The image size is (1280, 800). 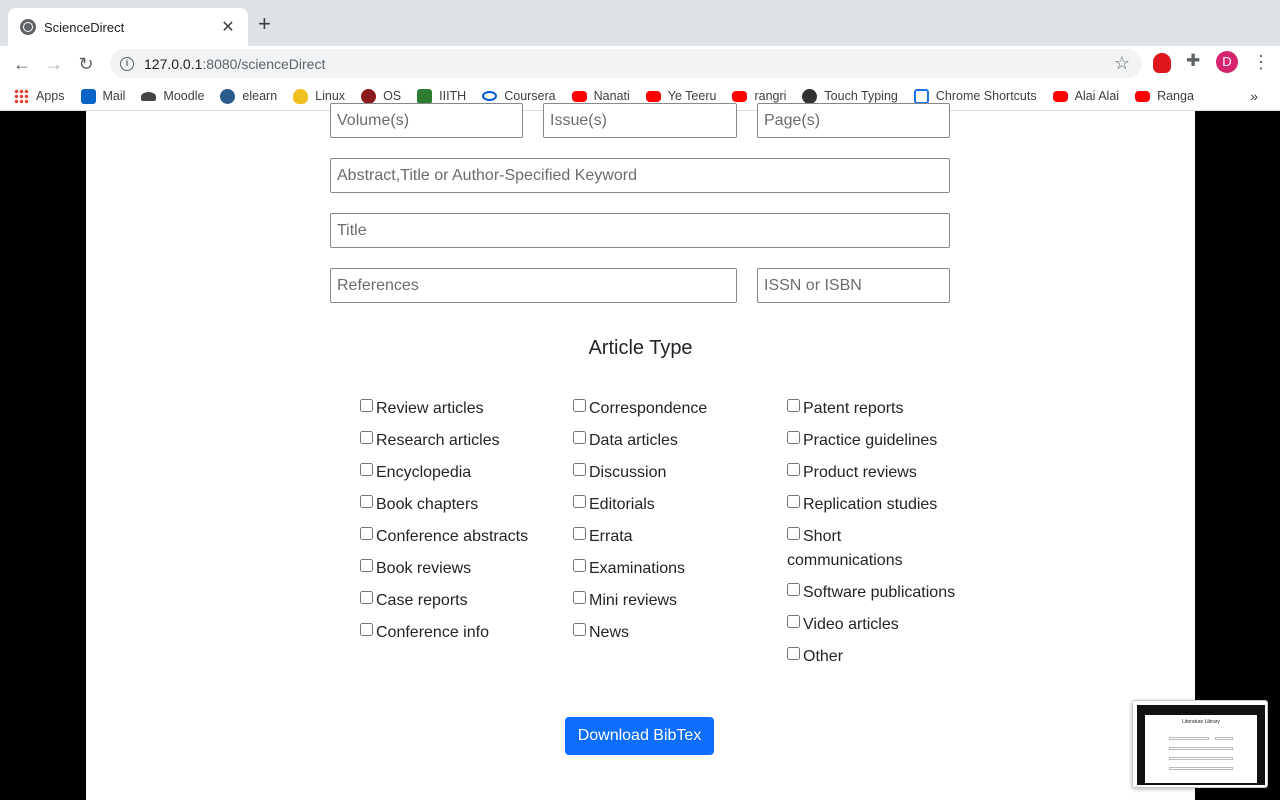 I want to click on iiith-icon, so click(x=425, y=96).